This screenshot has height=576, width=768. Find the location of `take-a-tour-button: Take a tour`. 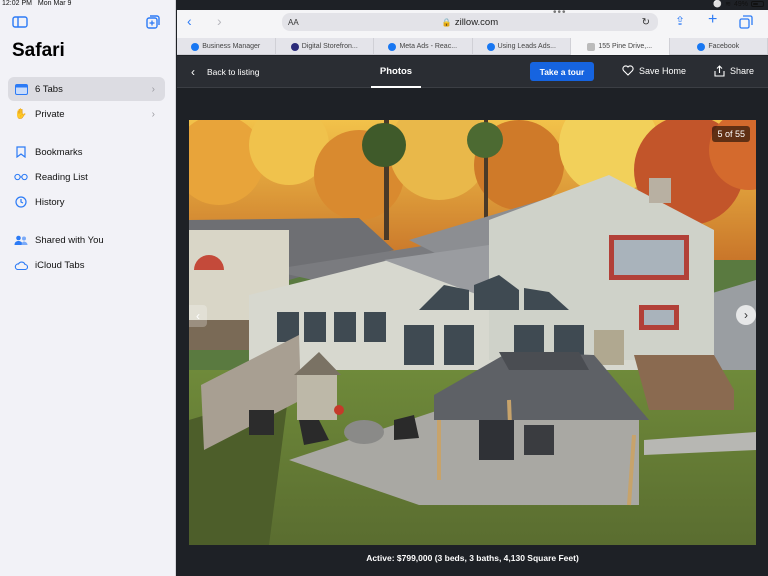

take-a-tour-button: Take a tour is located at coordinates (562, 71).